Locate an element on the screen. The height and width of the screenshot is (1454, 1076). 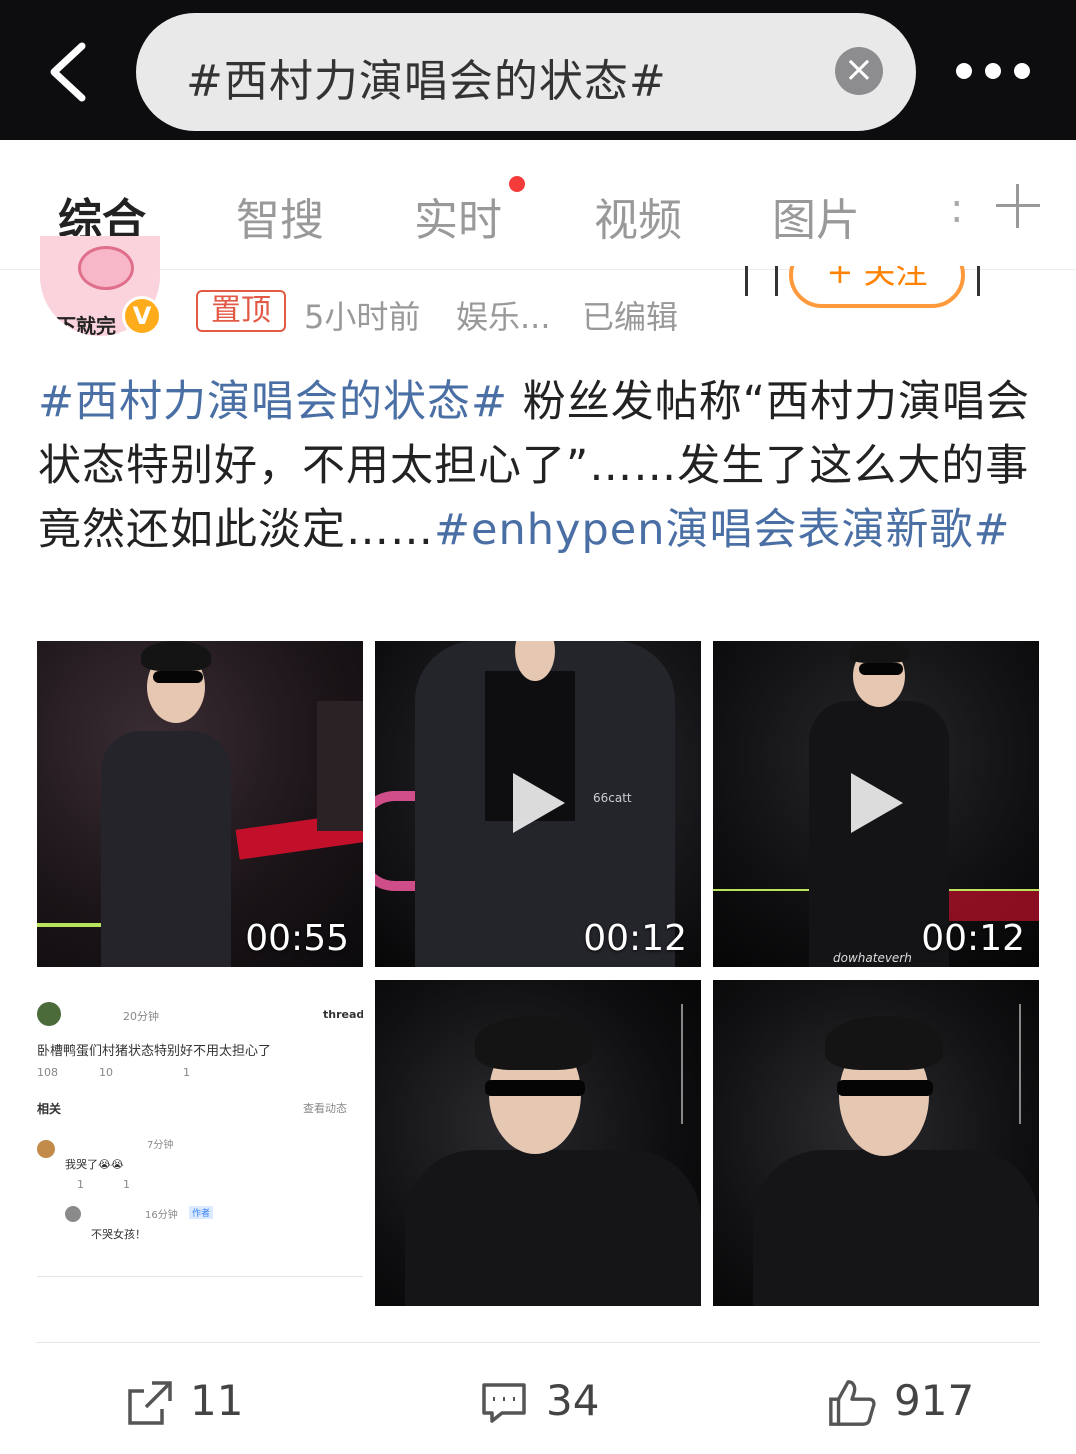
video-watermark: dowhateverh is located at coordinates (872, 958).